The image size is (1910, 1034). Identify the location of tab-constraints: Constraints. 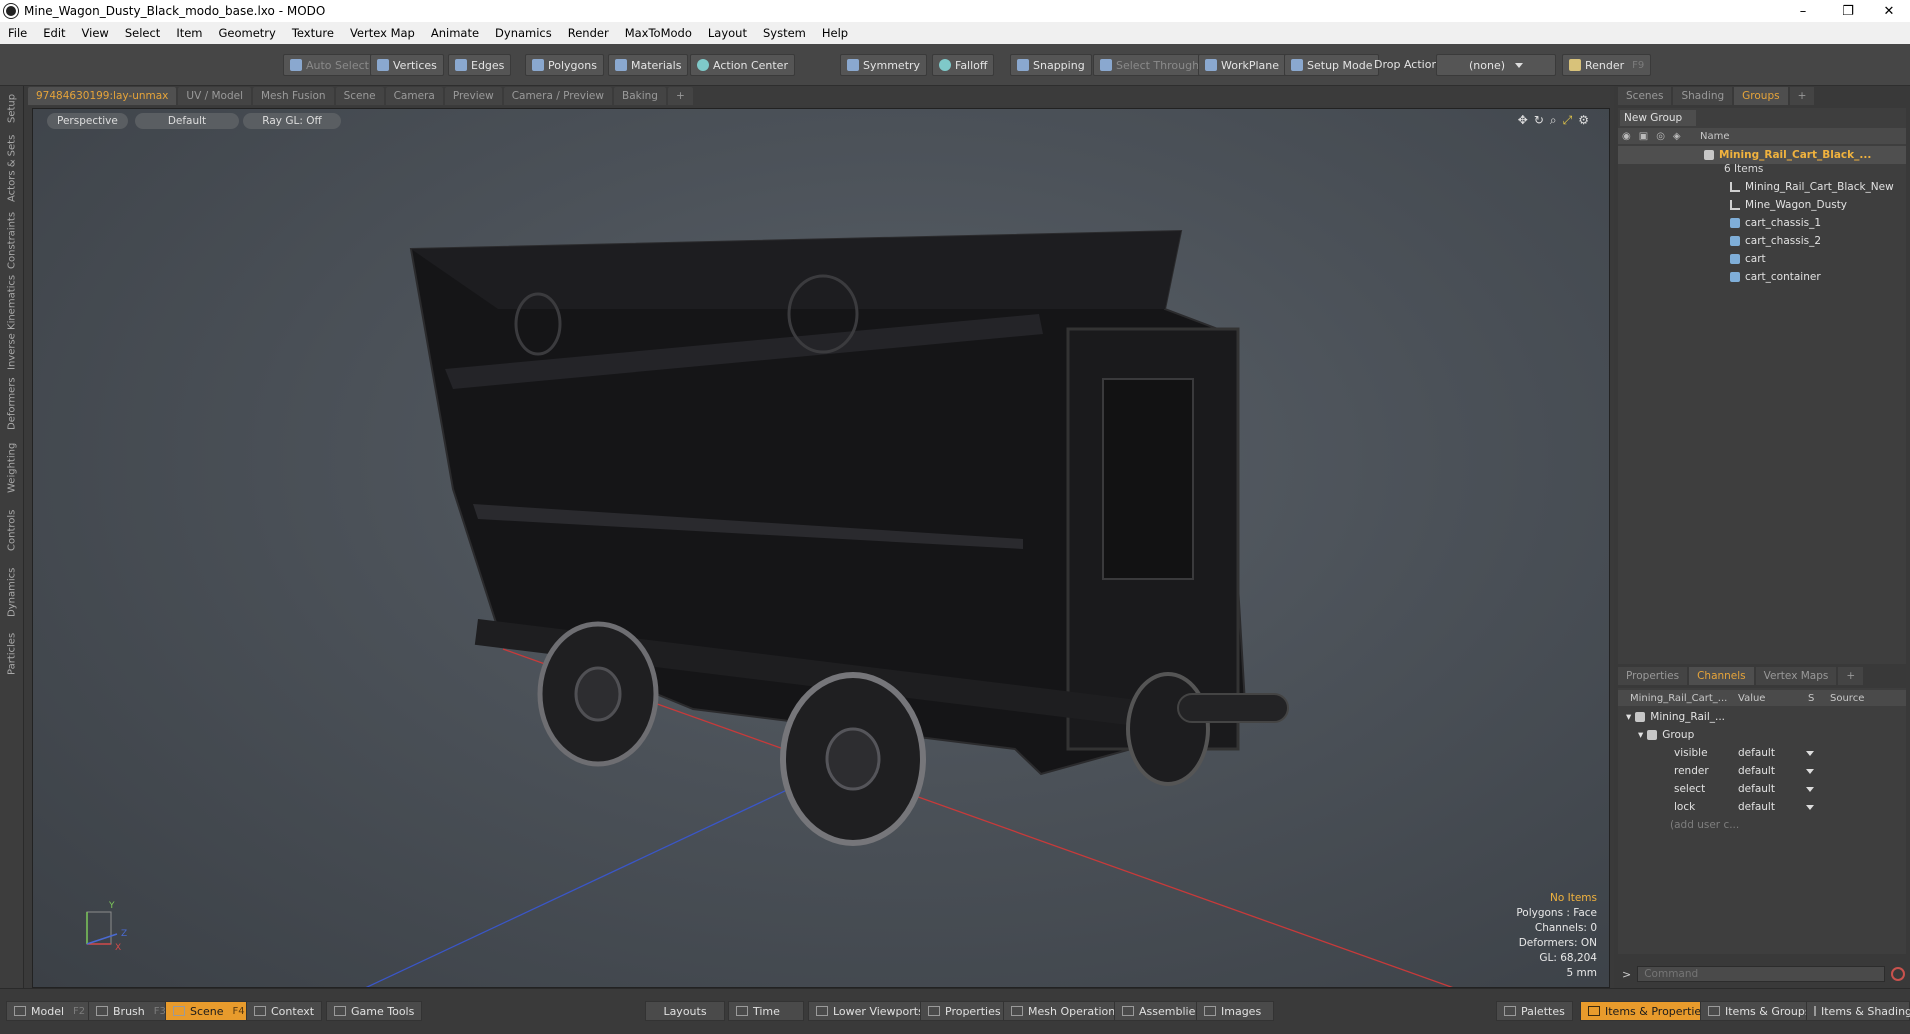
(12, 240).